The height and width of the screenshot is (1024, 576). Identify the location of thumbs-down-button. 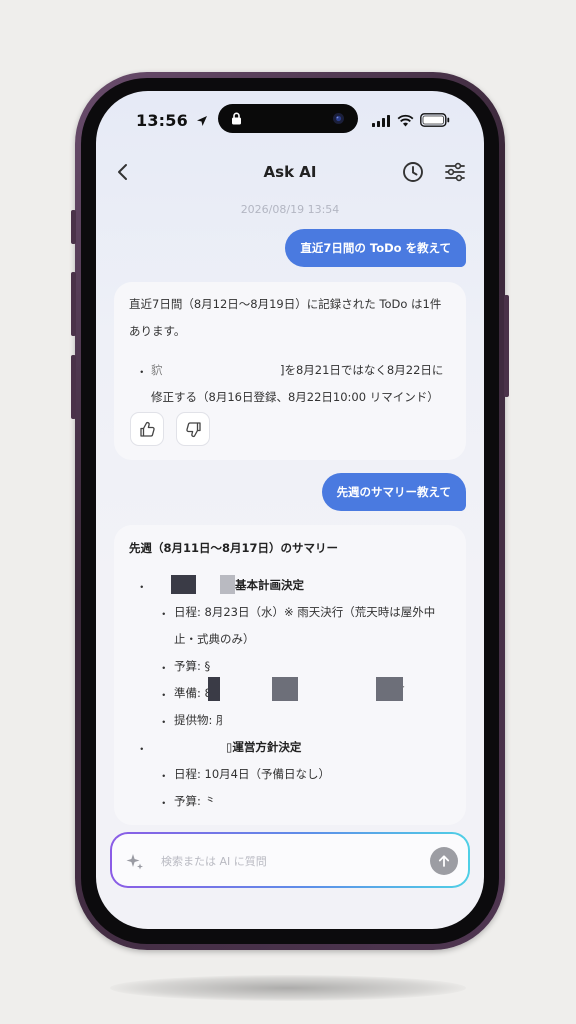
(193, 429).